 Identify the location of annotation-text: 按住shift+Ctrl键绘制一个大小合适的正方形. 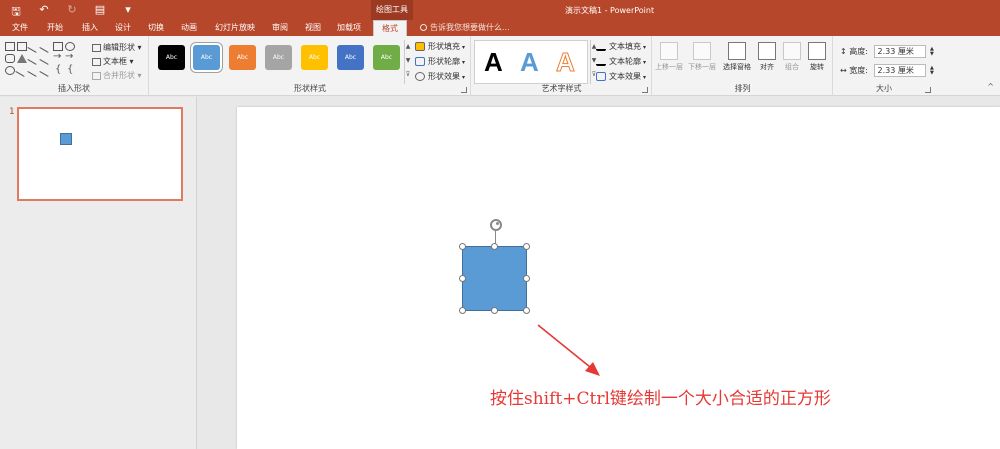
(660, 399).